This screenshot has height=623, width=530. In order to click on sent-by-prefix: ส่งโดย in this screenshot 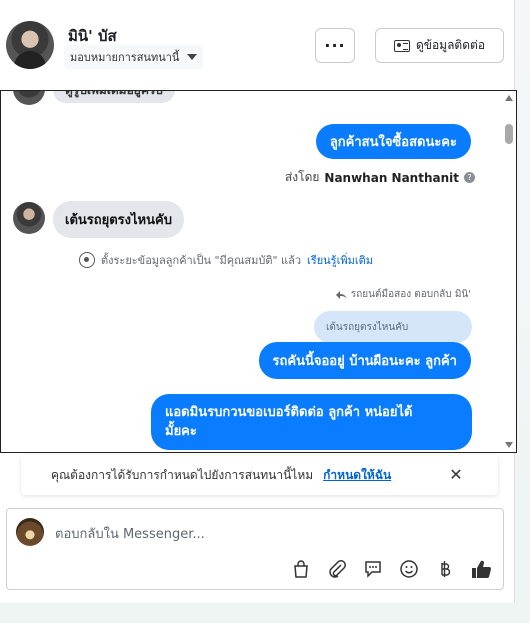, I will do `click(302, 177)`.